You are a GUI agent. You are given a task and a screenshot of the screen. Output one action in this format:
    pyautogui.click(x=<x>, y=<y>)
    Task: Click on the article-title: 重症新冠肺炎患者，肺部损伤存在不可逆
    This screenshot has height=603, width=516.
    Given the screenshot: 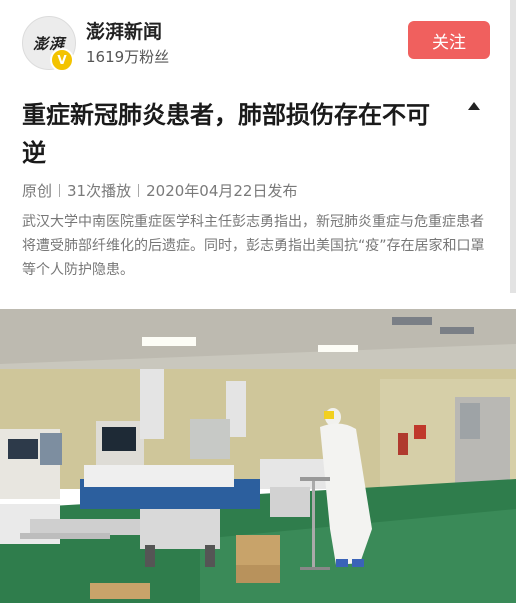 What is the action you would take?
    pyautogui.click(x=226, y=134)
    